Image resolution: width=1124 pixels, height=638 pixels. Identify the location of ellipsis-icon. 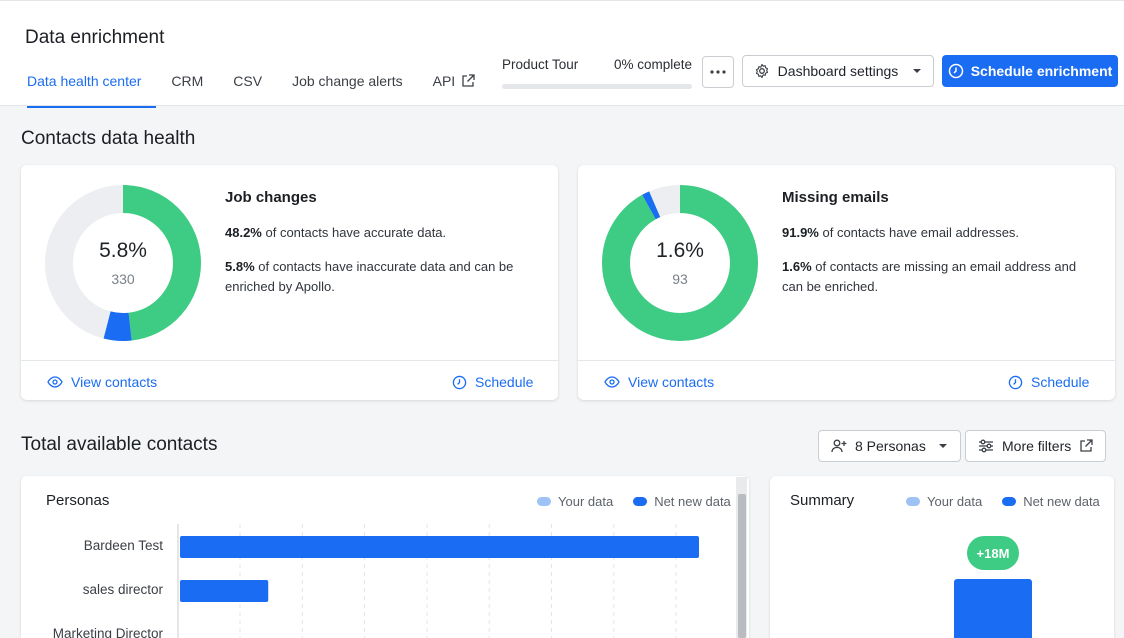
(718, 72).